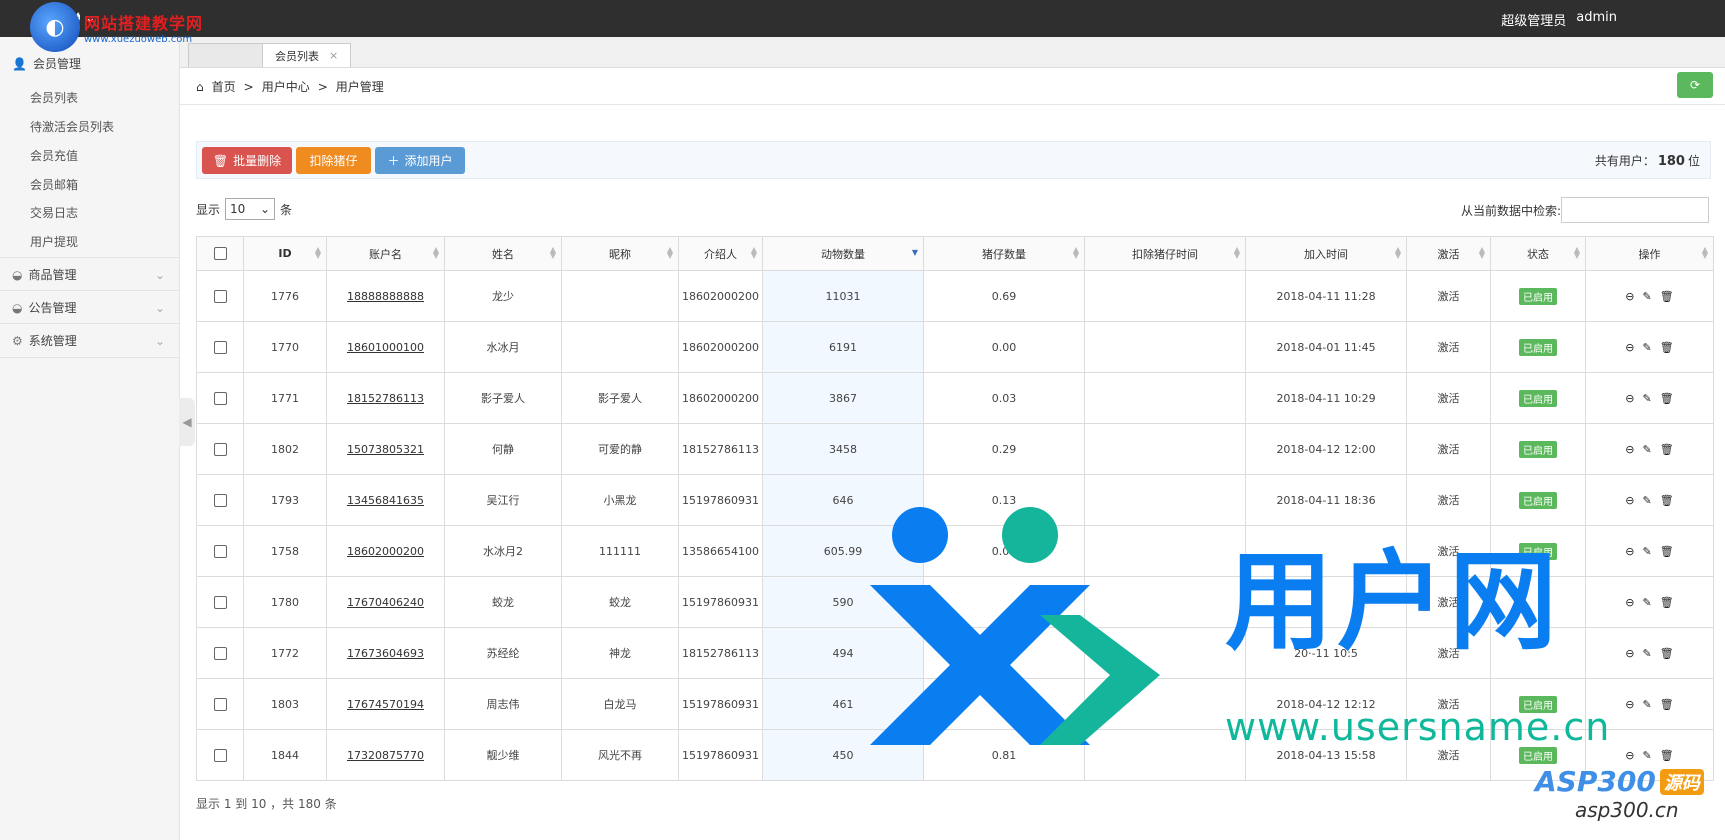  Describe the element at coordinates (307, 55) in the screenshot. I see `tab-member-list: 会员列表 ×` at that location.